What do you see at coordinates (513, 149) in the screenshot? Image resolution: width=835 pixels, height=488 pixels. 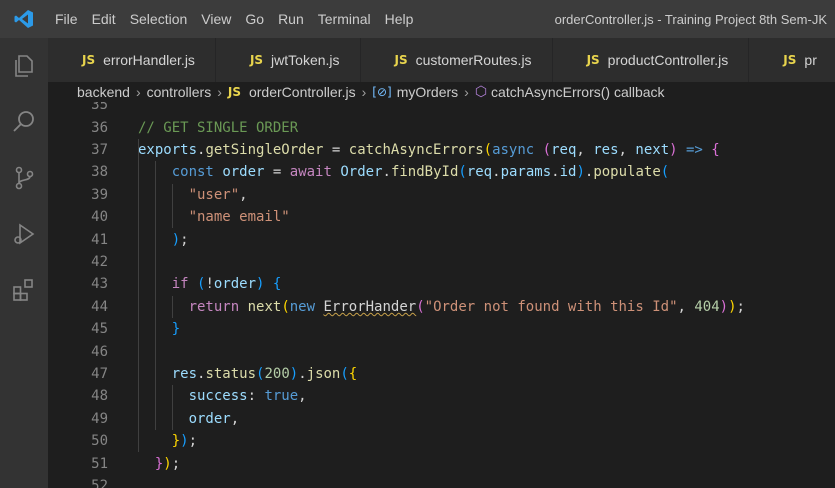 I see `code-token: async` at bounding box center [513, 149].